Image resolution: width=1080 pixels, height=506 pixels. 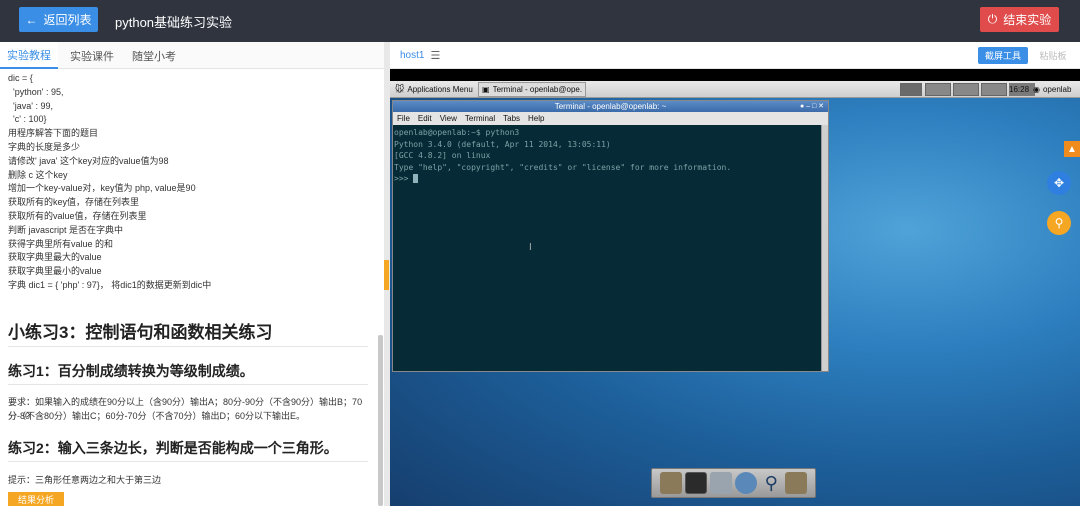 What do you see at coordinates (131, 371) in the screenshot?
I see `exercise-1-heading: 练习1：百分制成绩转换为等级制成绩。` at bounding box center [131, 371].